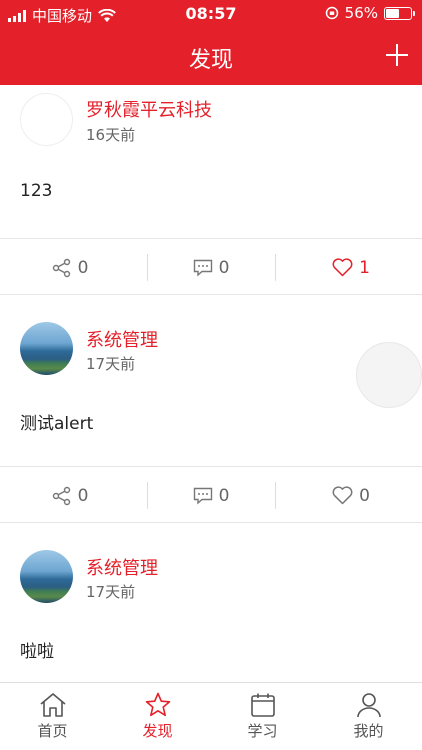  I want to click on status-right: 56%, so click(370, 13).